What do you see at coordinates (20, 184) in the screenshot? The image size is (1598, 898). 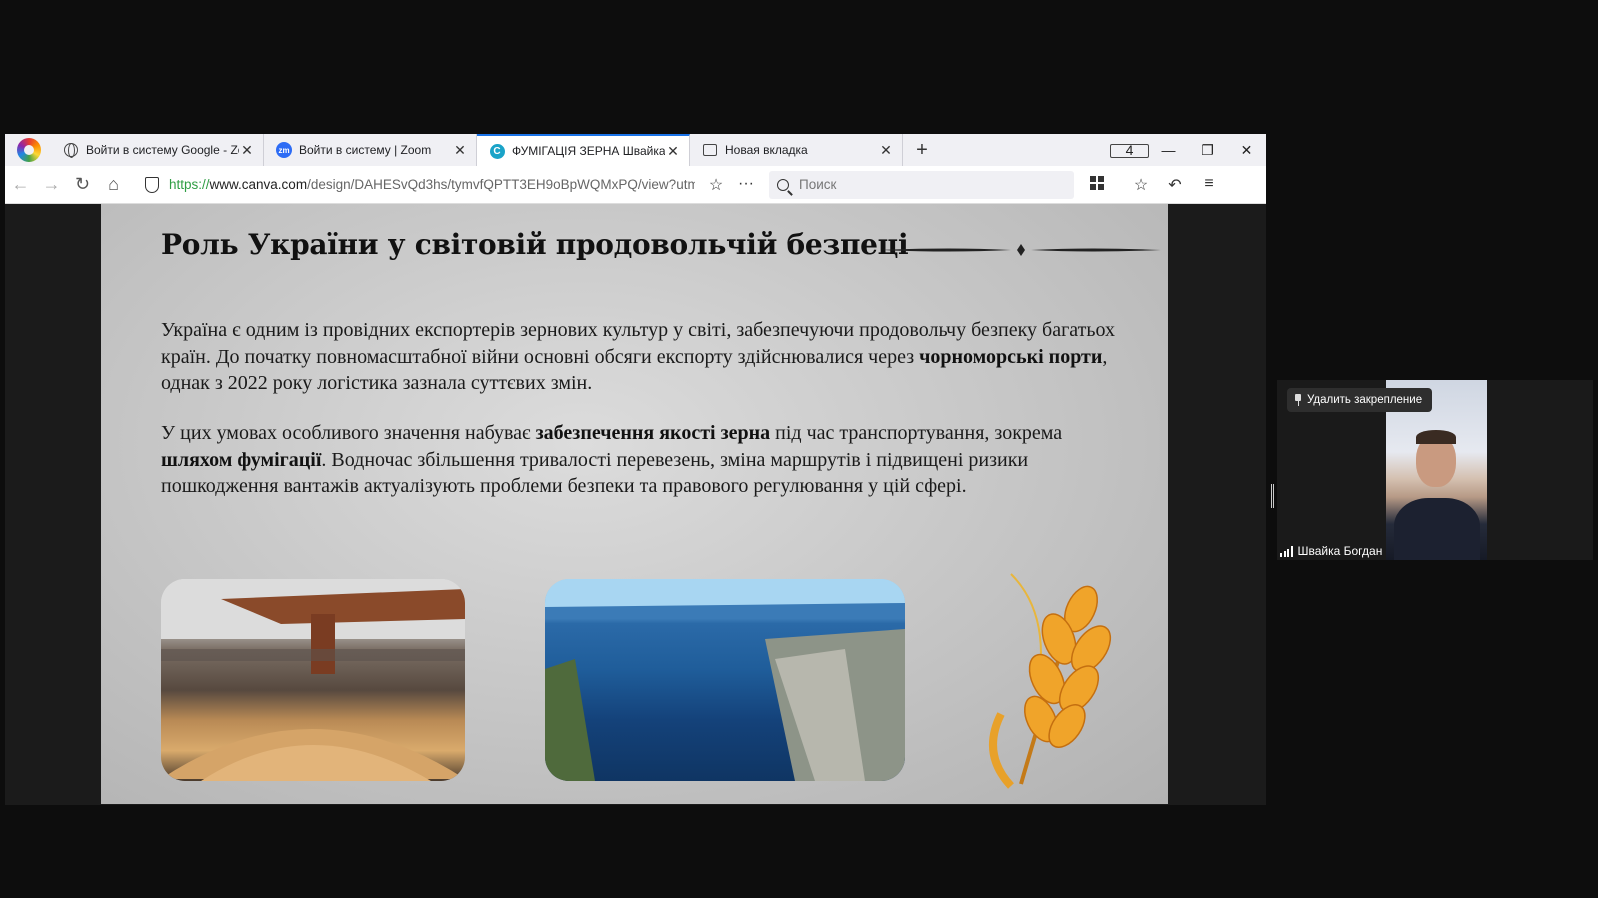 I see `back-button: ←` at bounding box center [20, 184].